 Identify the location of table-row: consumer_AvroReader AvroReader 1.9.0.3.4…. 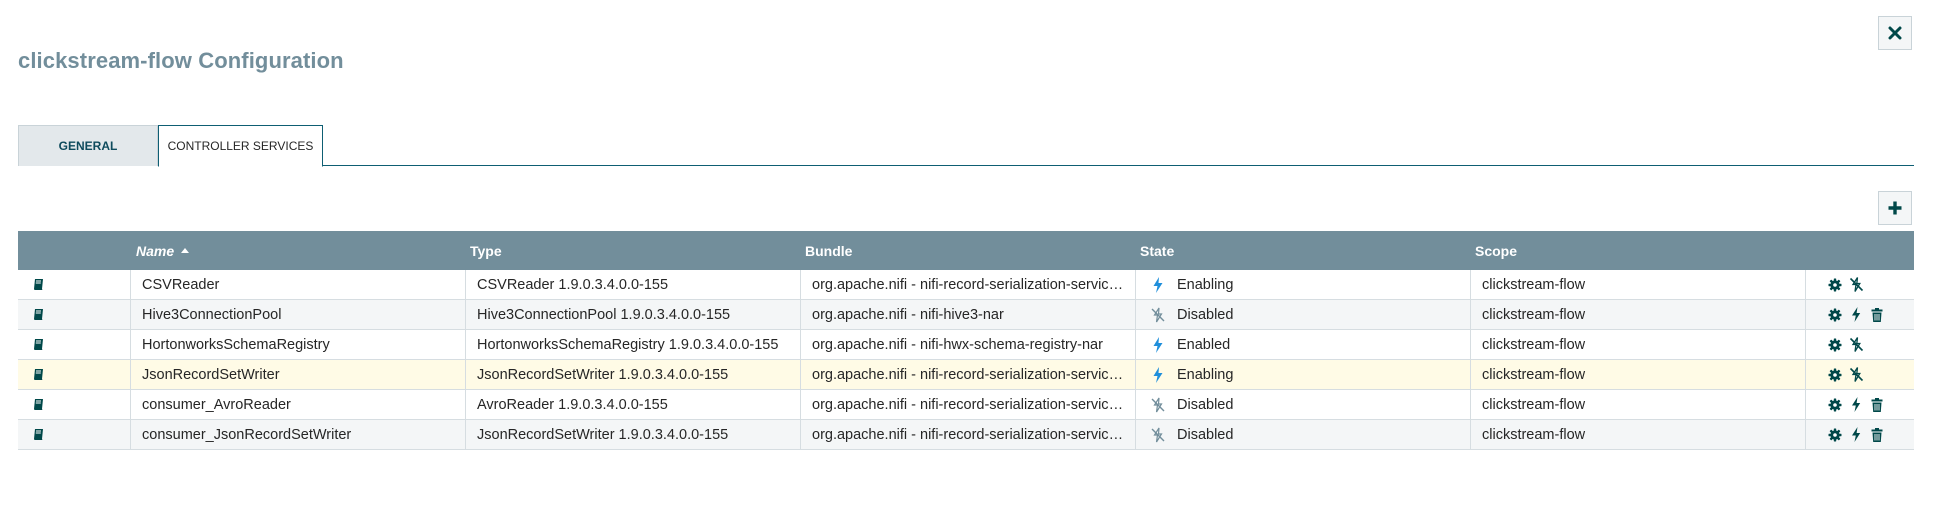
(966, 405).